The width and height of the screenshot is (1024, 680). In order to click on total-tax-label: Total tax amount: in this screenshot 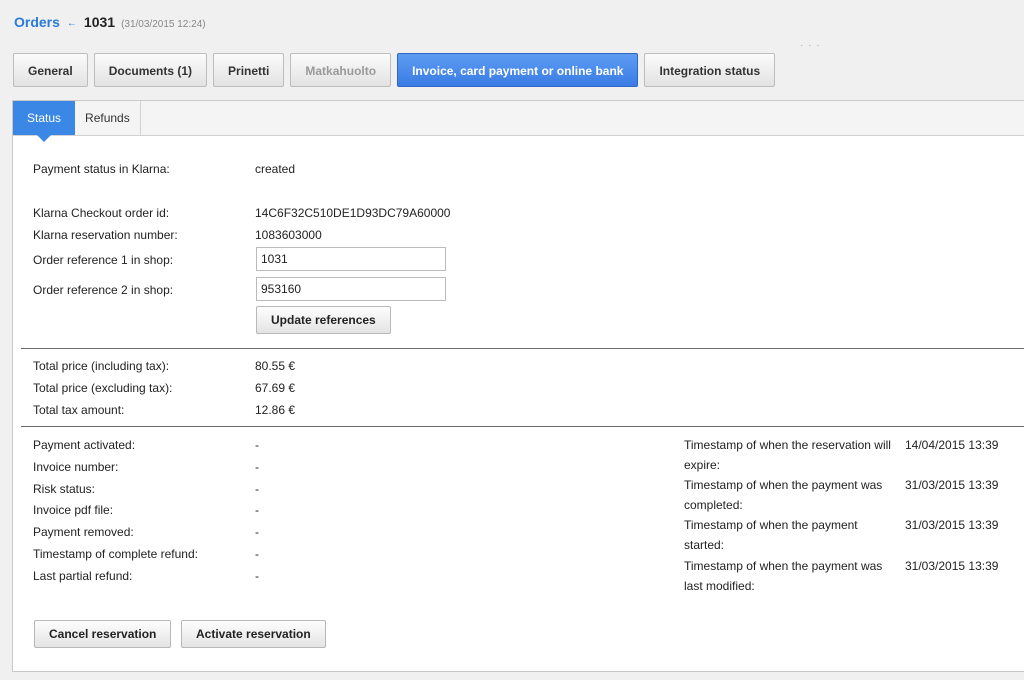, I will do `click(79, 410)`.